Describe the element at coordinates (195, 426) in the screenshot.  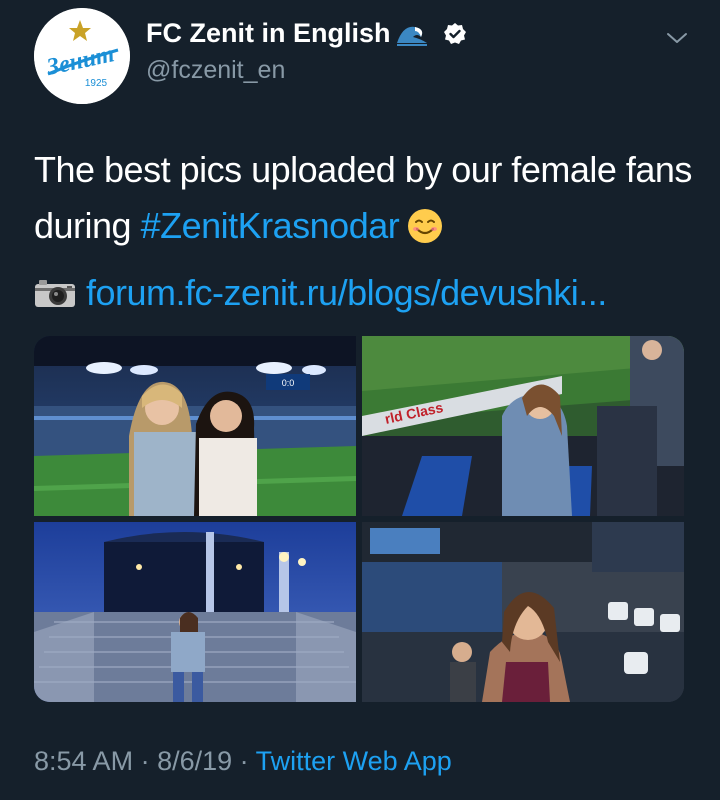
I see `photo-1: 0:0` at that location.